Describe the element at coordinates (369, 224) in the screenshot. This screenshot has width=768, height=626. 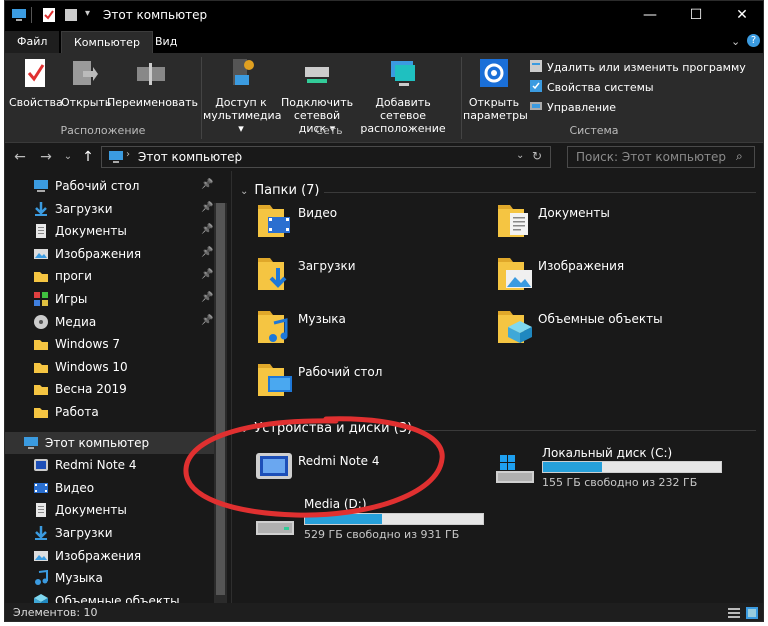
I see `folder-item: Видео` at that location.